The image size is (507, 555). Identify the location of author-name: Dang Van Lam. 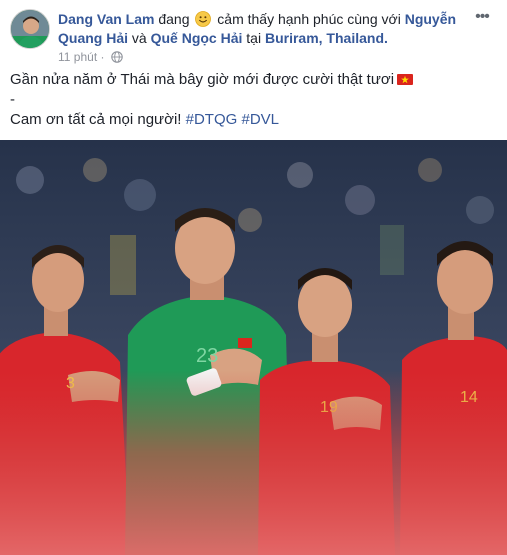
(106, 19).